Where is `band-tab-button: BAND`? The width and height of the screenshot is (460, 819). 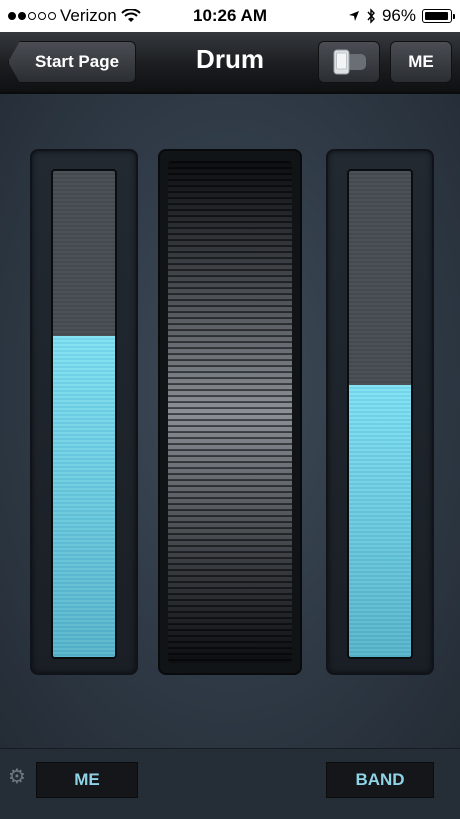 band-tab-button: BAND is located at coordinates (380, 780).